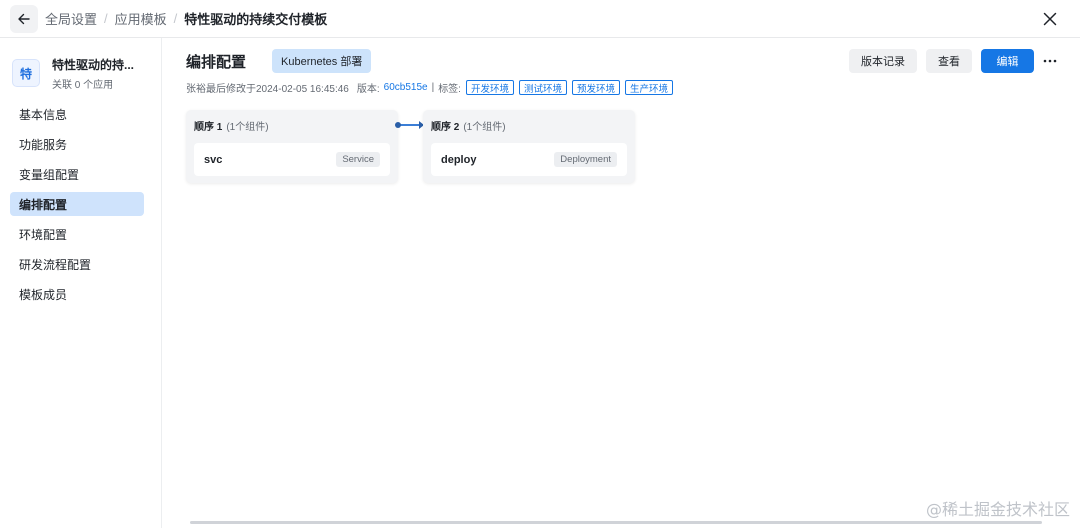 The height and width of the screenshot is (528, 1080). What do you see at coordinates (445, 127) in the screenshot?
I see `stage-label: 顺序 2` at bounding box center [445, 127].